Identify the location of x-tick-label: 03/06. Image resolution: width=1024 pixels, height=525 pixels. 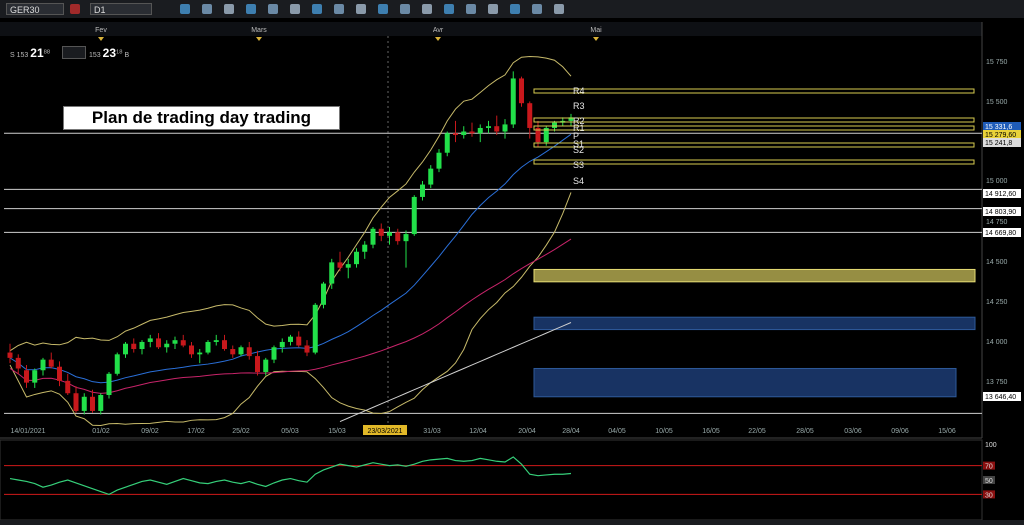
(853, 431).